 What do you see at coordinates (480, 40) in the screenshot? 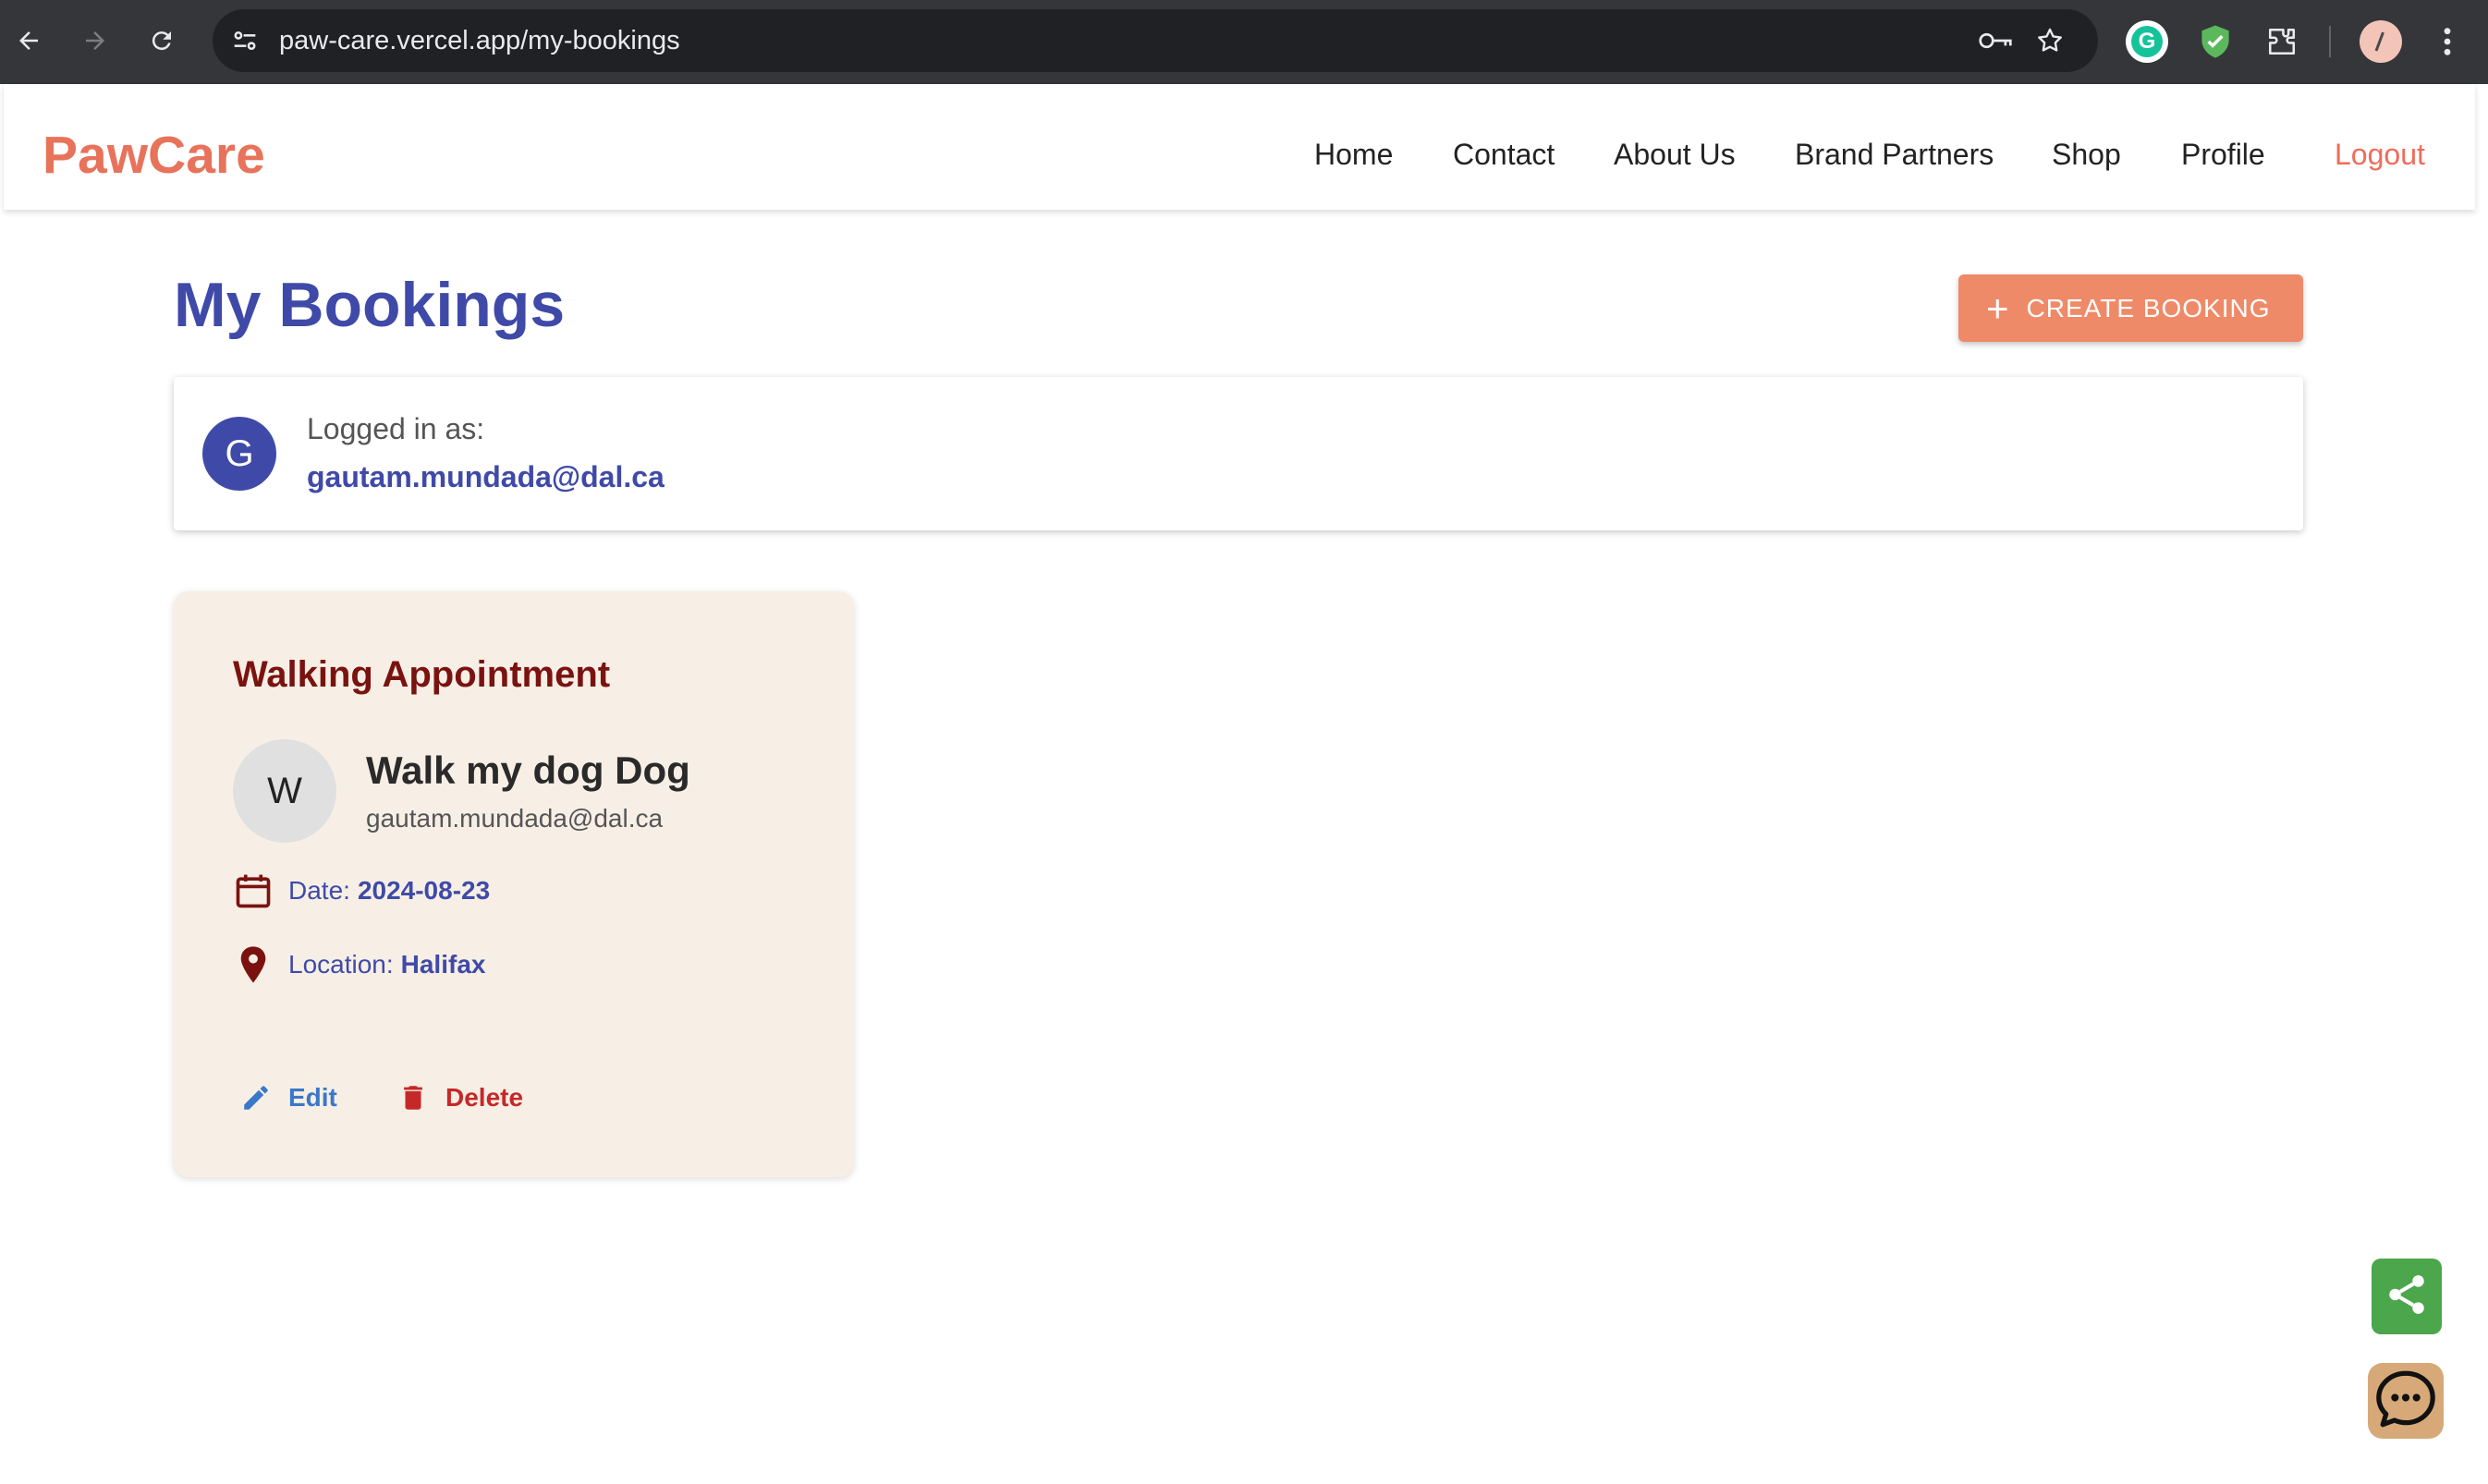
I see `url-text: paw-care.vercel.app/my-bookings` at bounding box center [480, 40].